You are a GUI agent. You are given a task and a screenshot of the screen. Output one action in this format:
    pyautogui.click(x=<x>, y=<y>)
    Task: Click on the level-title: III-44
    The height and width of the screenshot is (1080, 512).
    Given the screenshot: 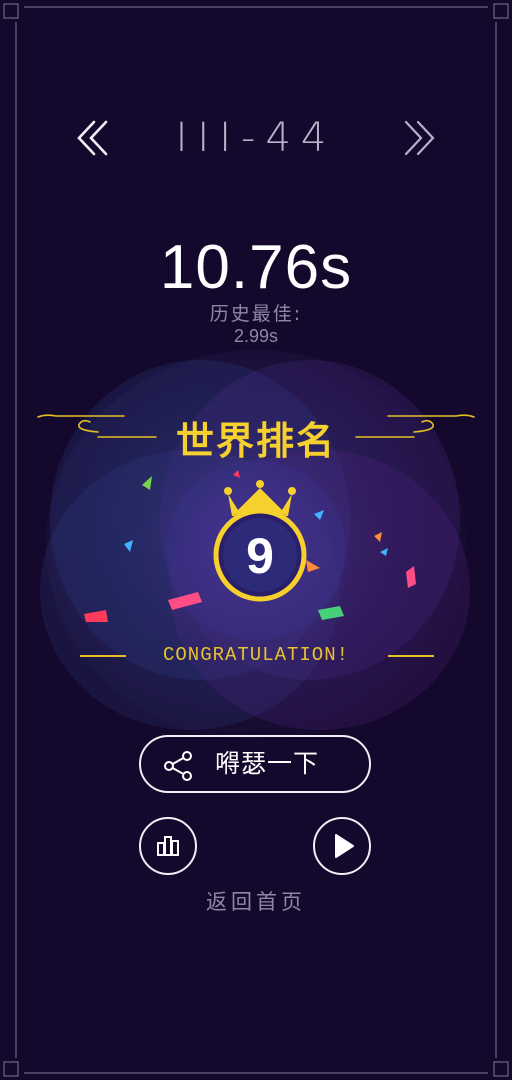 What is the action you would take?
    pyautogui.click(x=256, y=138)
    